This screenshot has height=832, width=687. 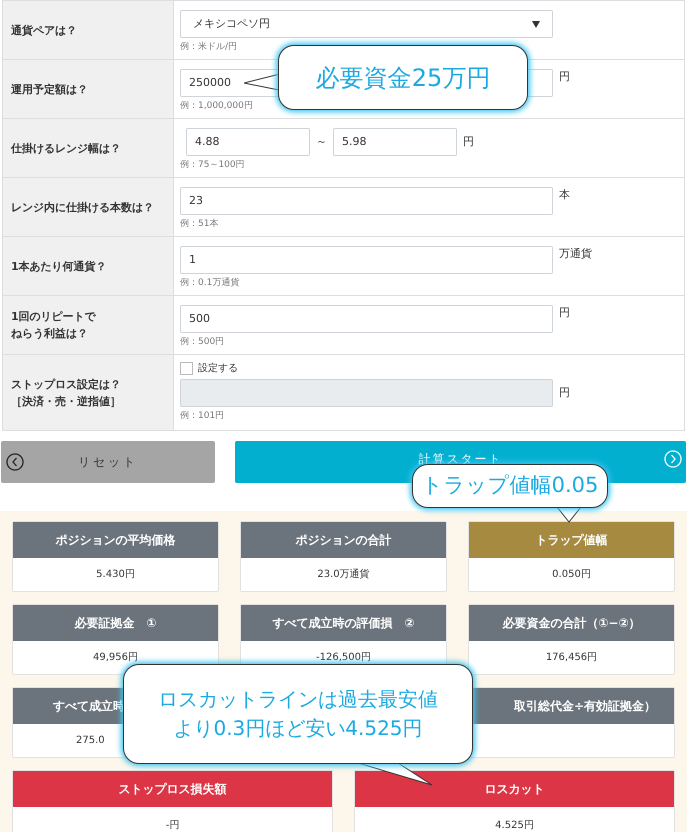 What do you see at coordinates (366, 24) in the screenshot?
I see `currency-select: メキシコペソ円` at bounding box center [366, 24].